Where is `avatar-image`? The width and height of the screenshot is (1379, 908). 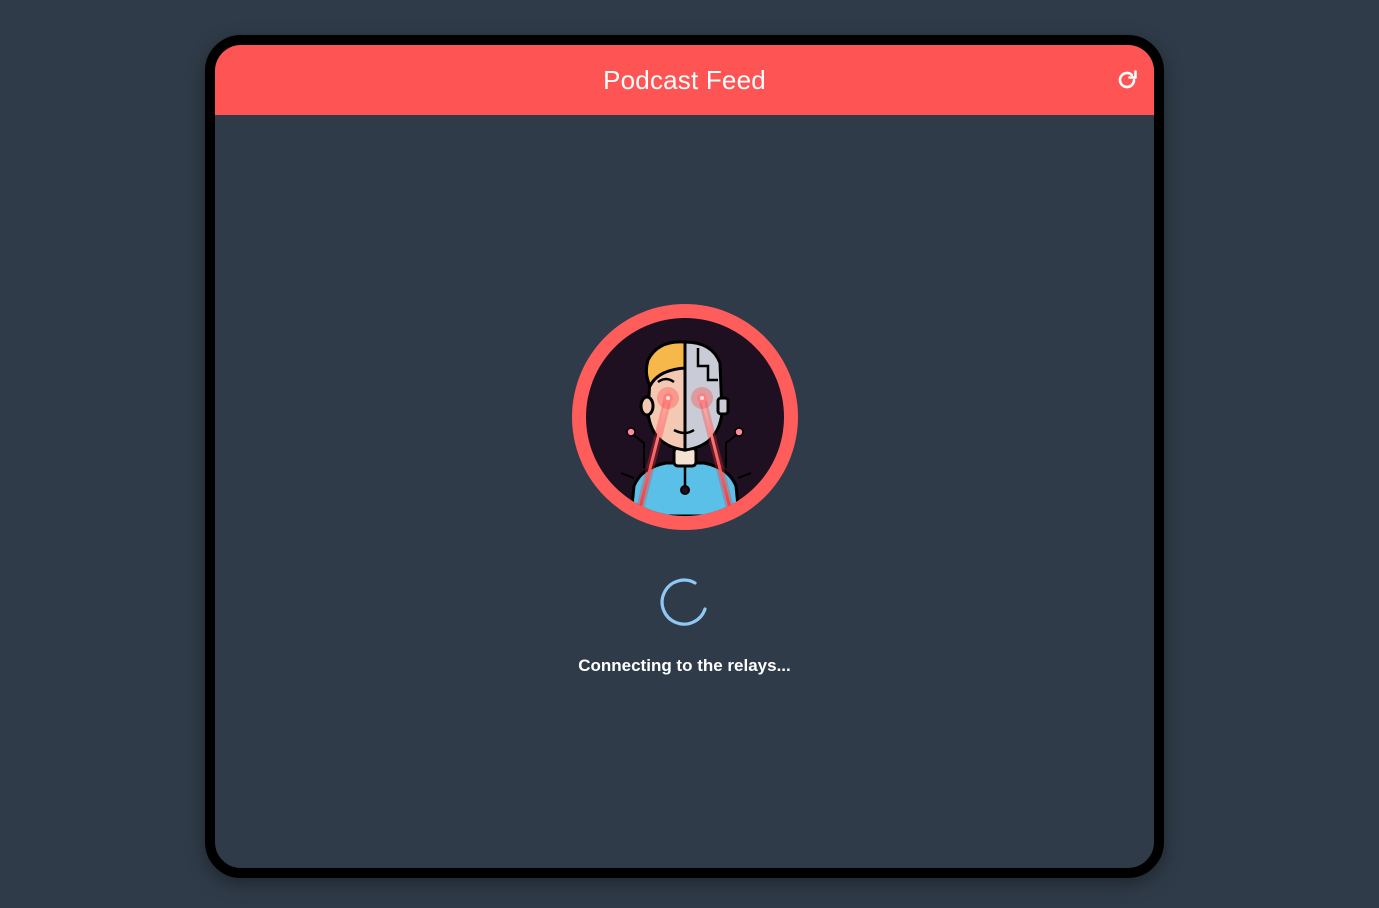 avatar-image is located at coordinates (685, 417).